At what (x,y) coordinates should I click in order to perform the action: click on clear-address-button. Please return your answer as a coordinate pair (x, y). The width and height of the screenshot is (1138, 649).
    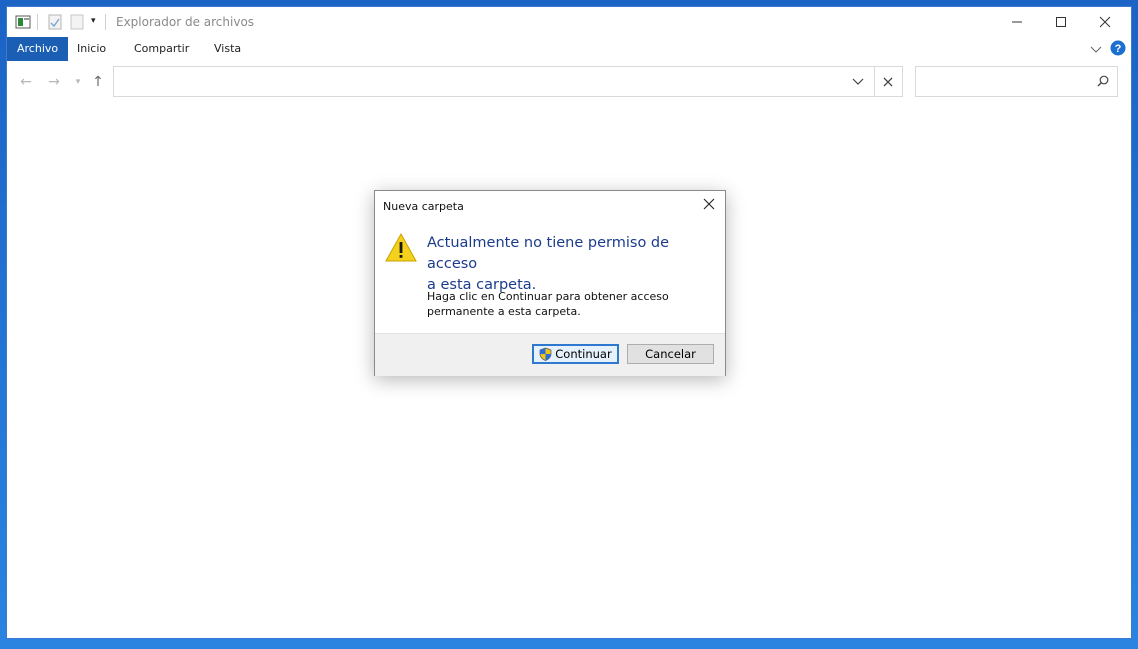
    Looking at the image, I should click on (888, 81).